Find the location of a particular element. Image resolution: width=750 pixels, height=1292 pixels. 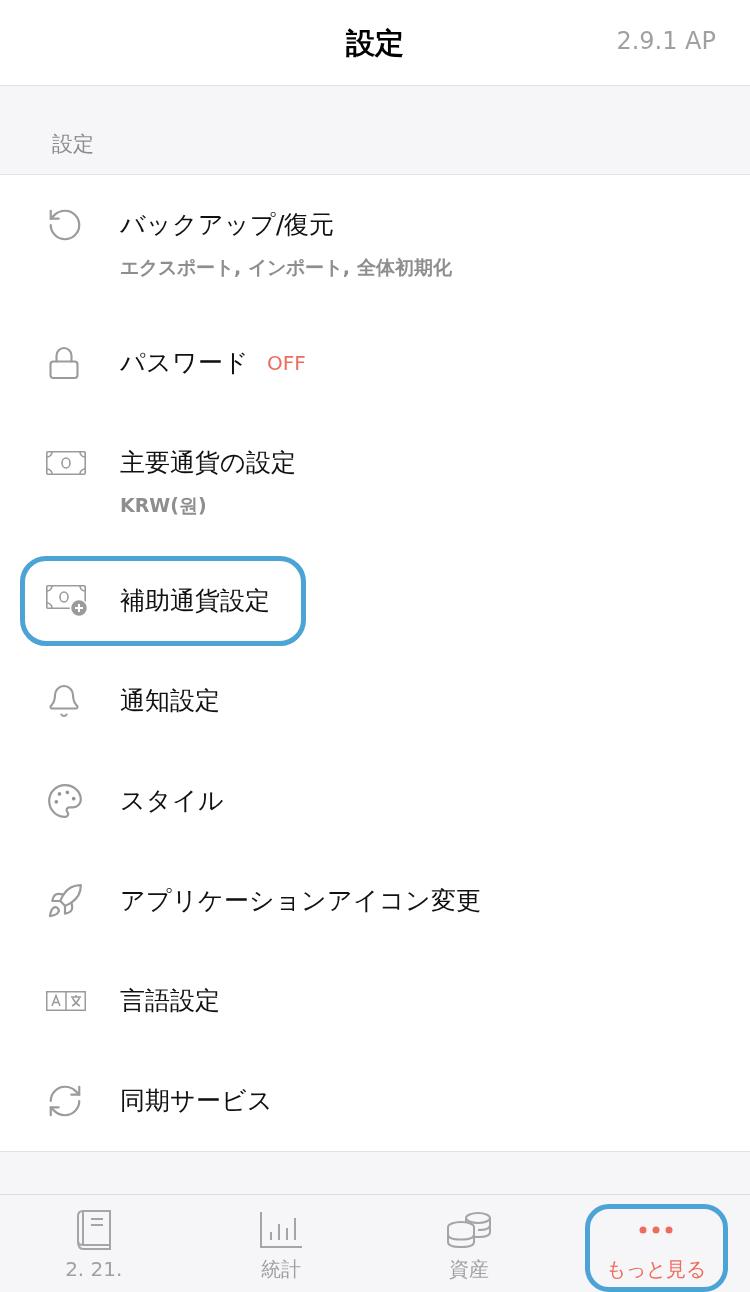

settings-item: 通知設定 is located at coordinates (138, 701).